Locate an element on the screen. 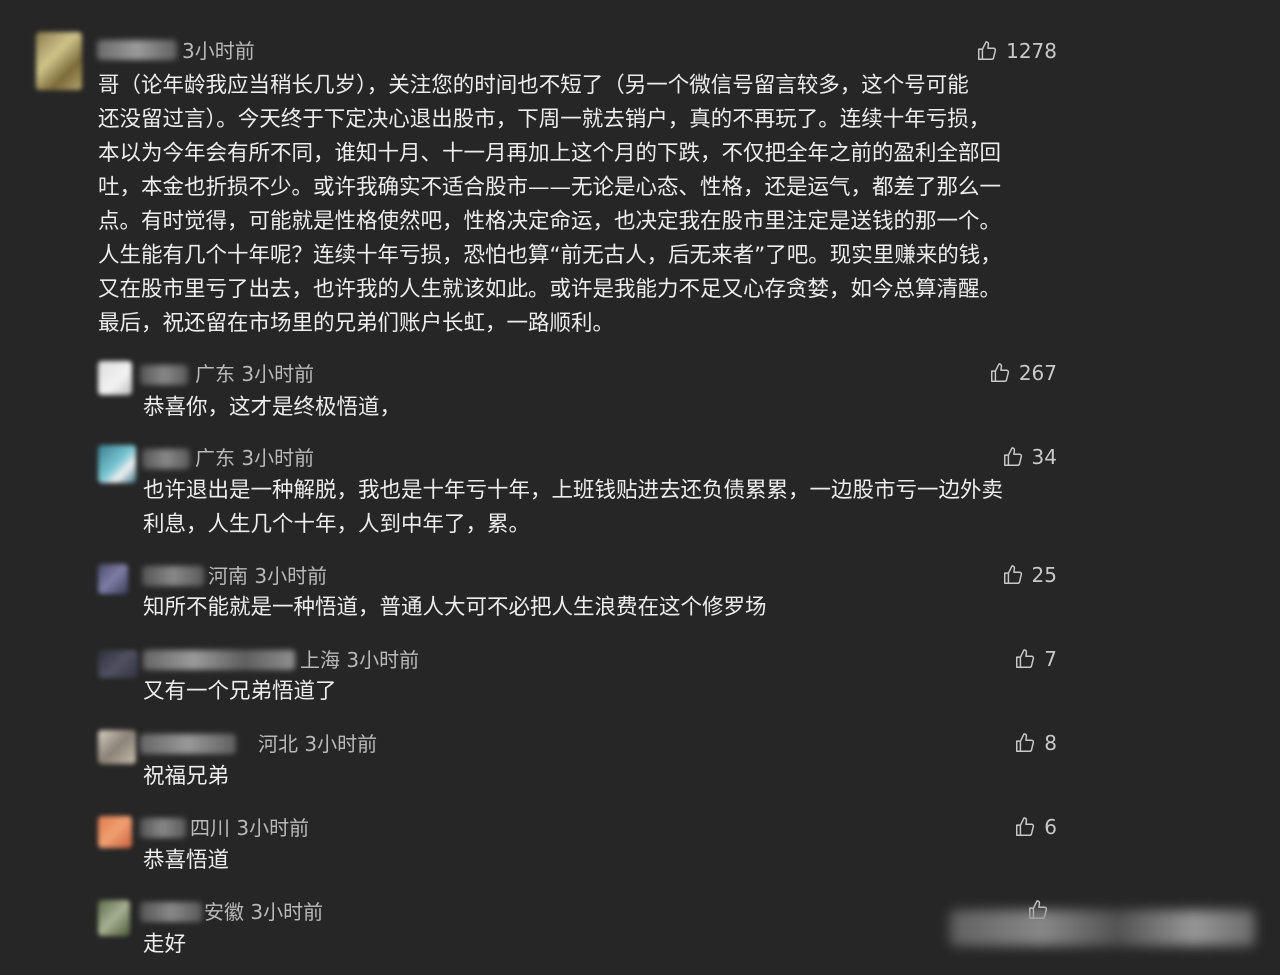 This screenshot has width=1280, height=975. comment-meta: 上海 3小时前 is located at coordinates (360, 660).